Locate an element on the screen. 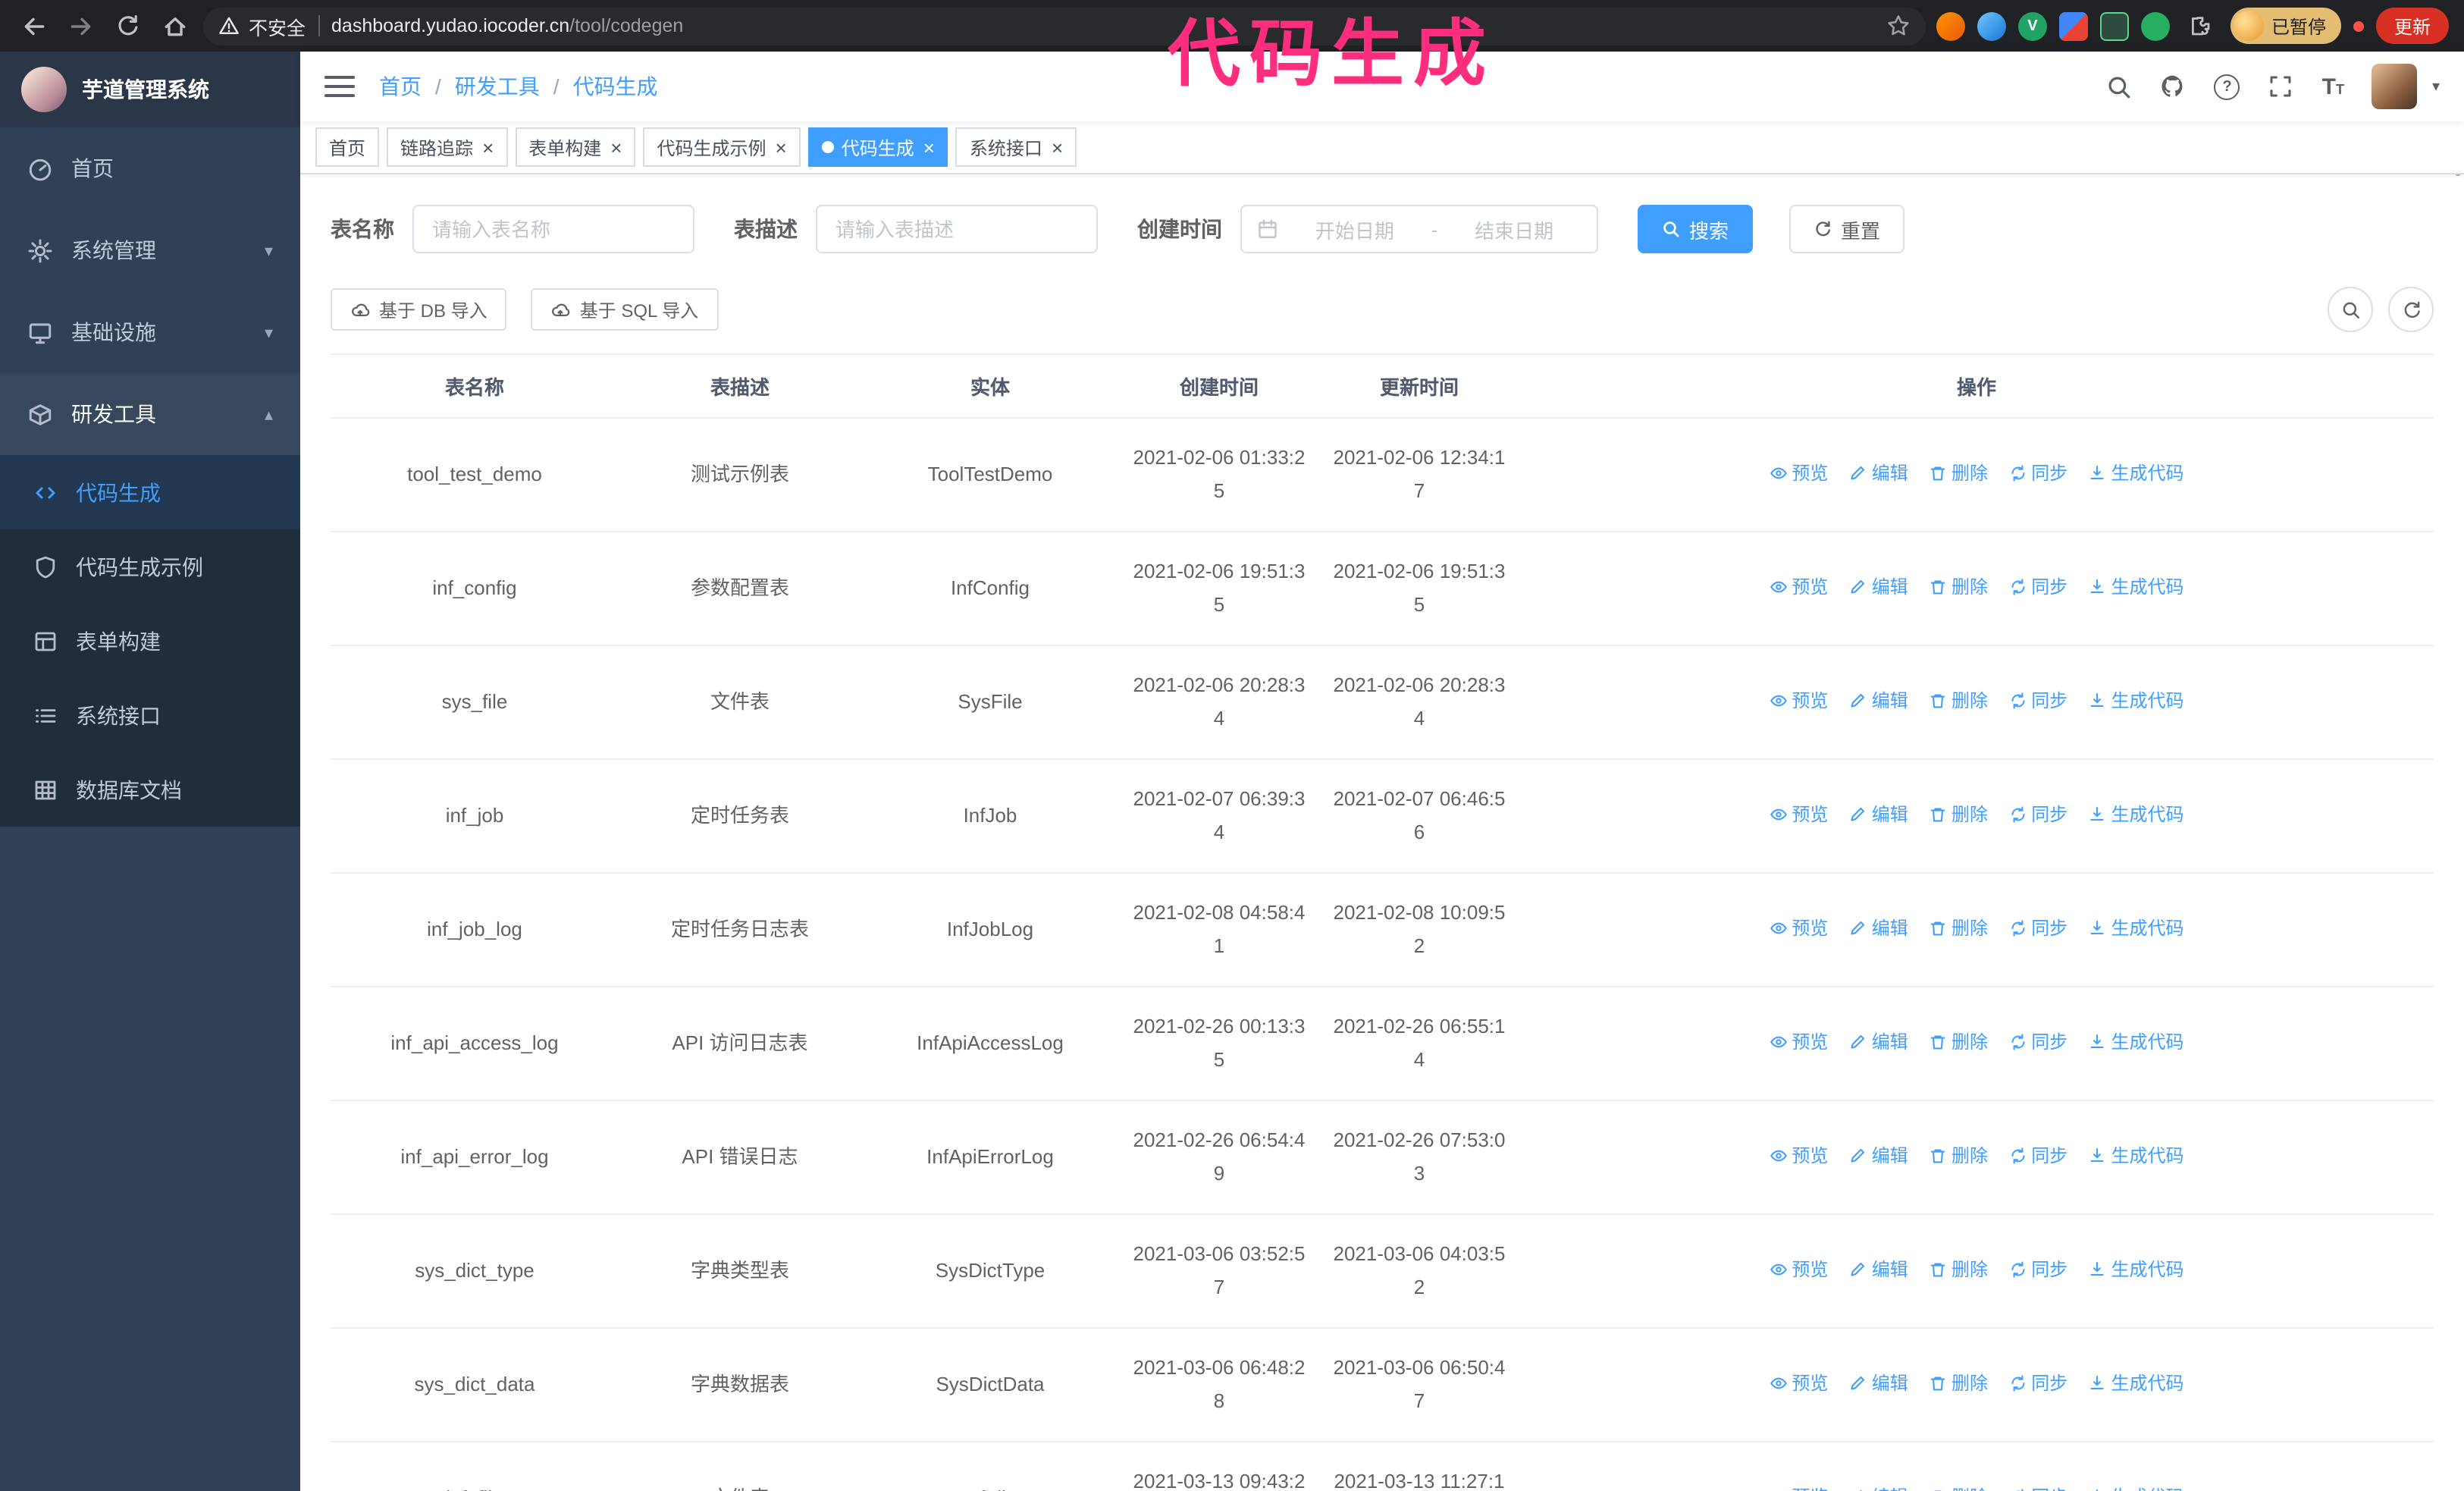 This screenshot has height=1491, width=2464. user-avatar is located at coordinates (2394, 86).